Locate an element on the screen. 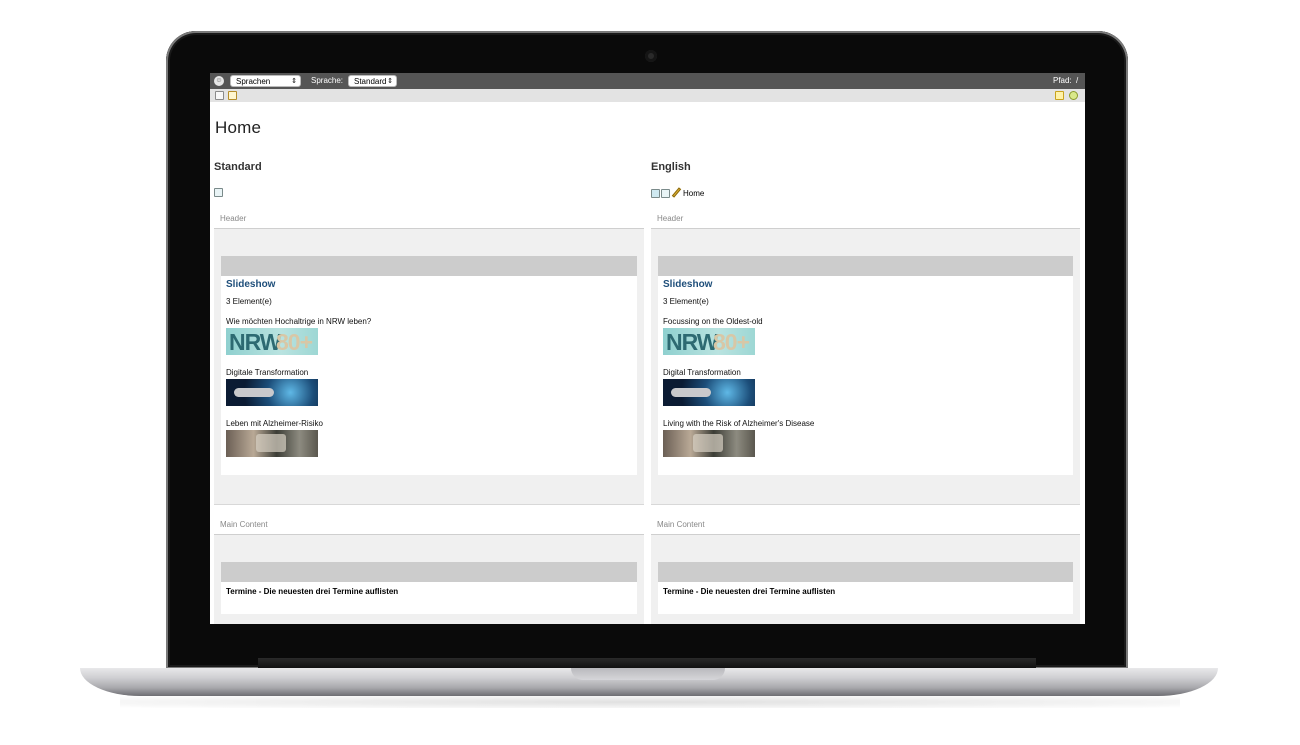  camera-icon is located at coordinates (651, 56).